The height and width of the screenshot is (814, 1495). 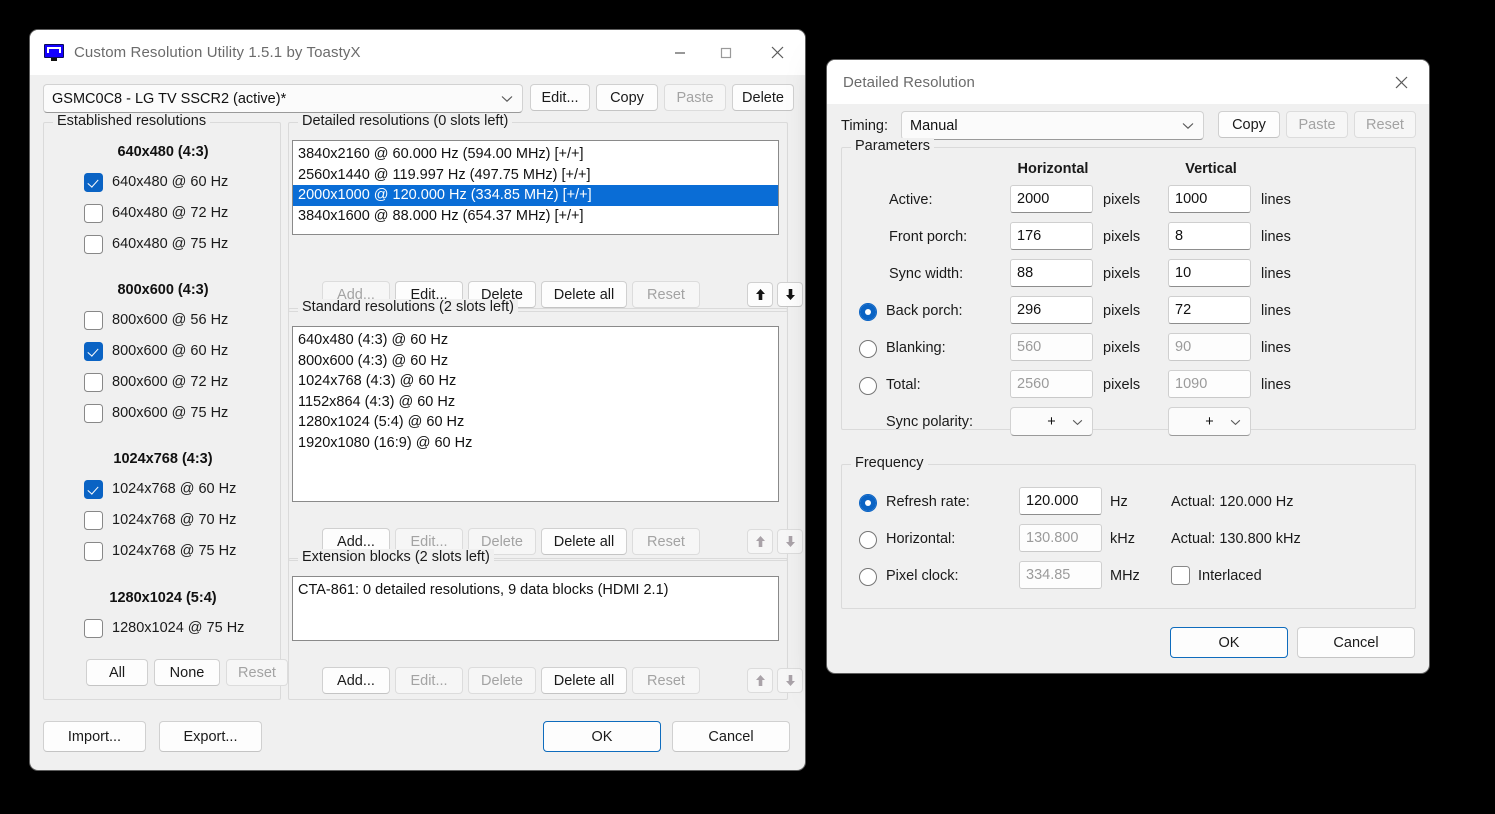 I want to click on delete-all-extension-button: Delete all, so click(x=584, y=680).